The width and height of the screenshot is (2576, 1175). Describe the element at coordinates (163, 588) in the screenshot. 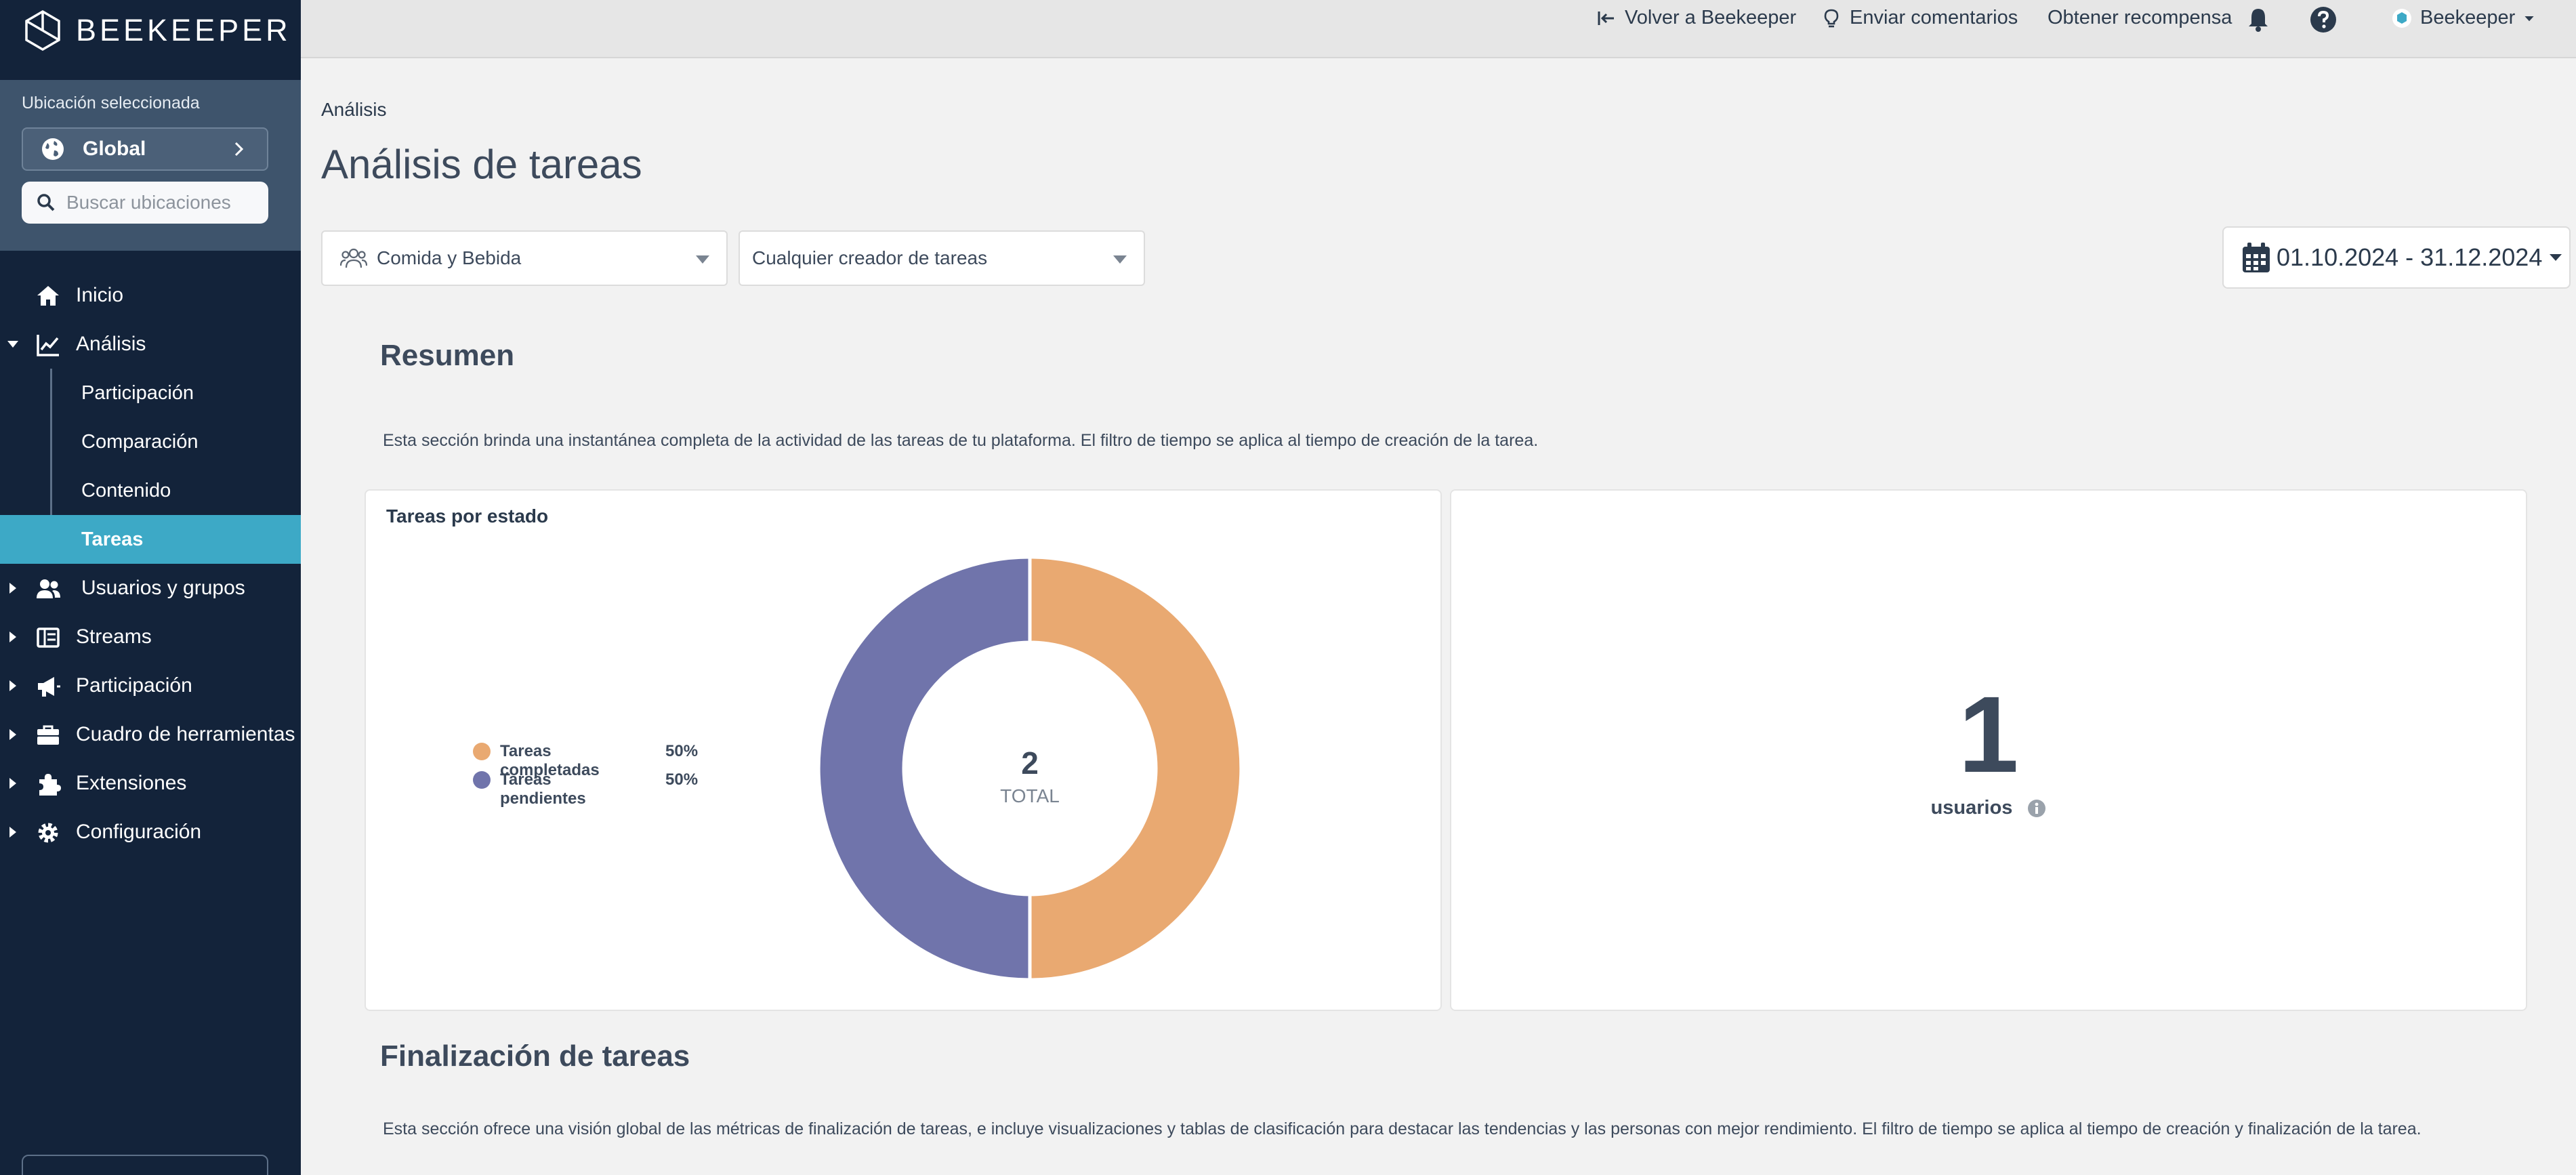

I see `sidebar-item-label: Usuarios y grupos` at that location.